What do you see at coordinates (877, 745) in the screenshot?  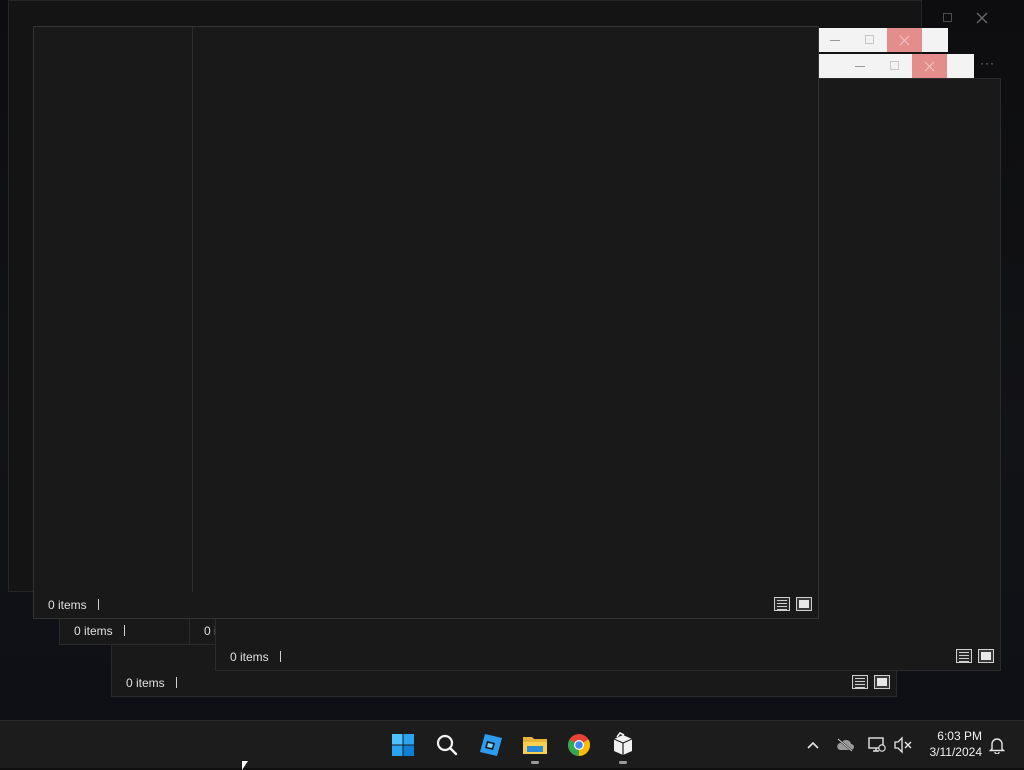 I see `network-disconnected-icon` at bounding box center [877, 745].